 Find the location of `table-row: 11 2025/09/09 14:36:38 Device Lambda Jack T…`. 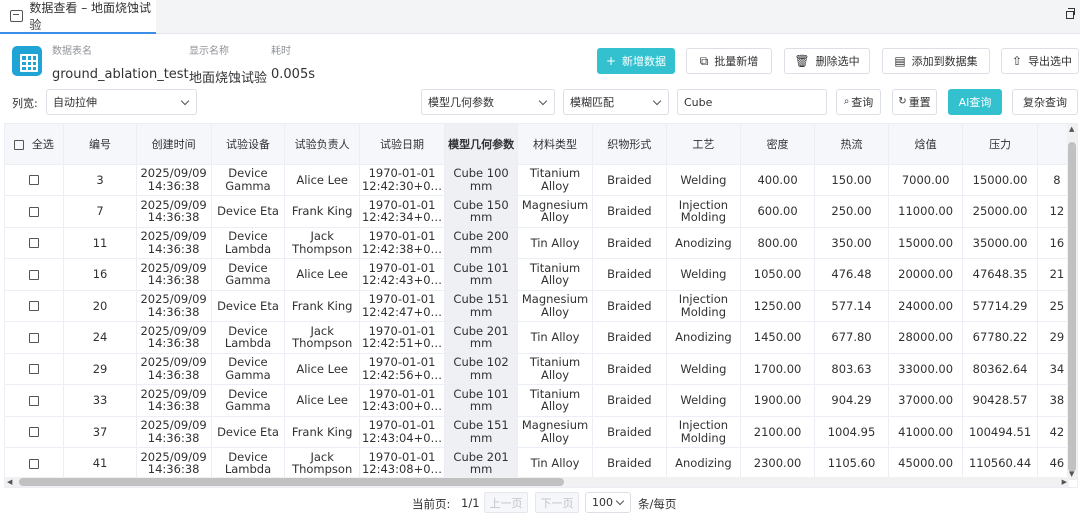

table-row: 11 2025/09/09 14:36:38 Device Lambda Jack T… is located at coordinates (541, 243).